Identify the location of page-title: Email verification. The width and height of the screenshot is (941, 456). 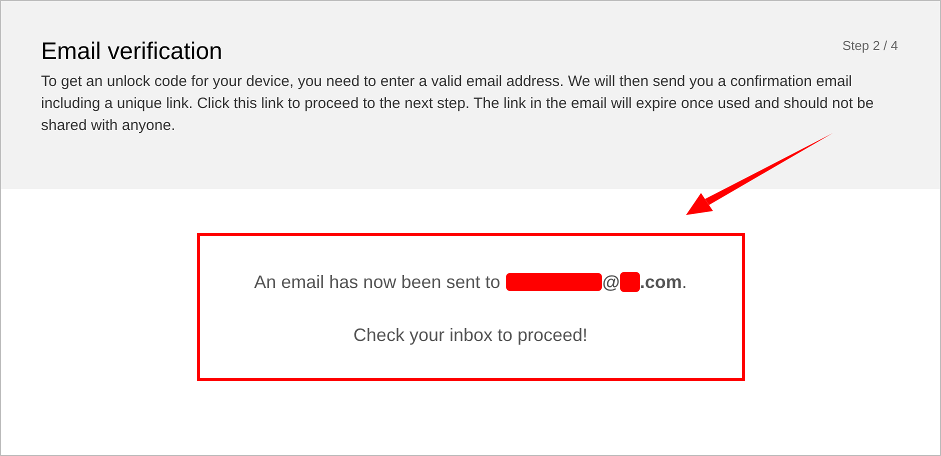
(131, 52).